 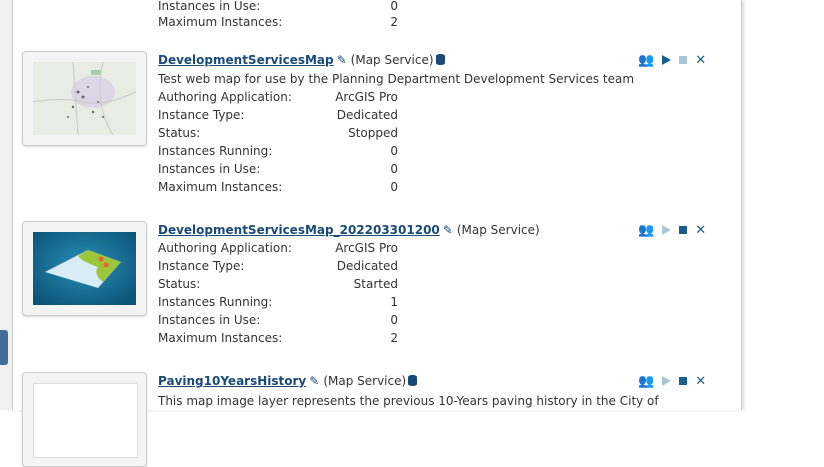 I want to click on detail-row: Maximum Instances: 0, so click(x=278, y=187).